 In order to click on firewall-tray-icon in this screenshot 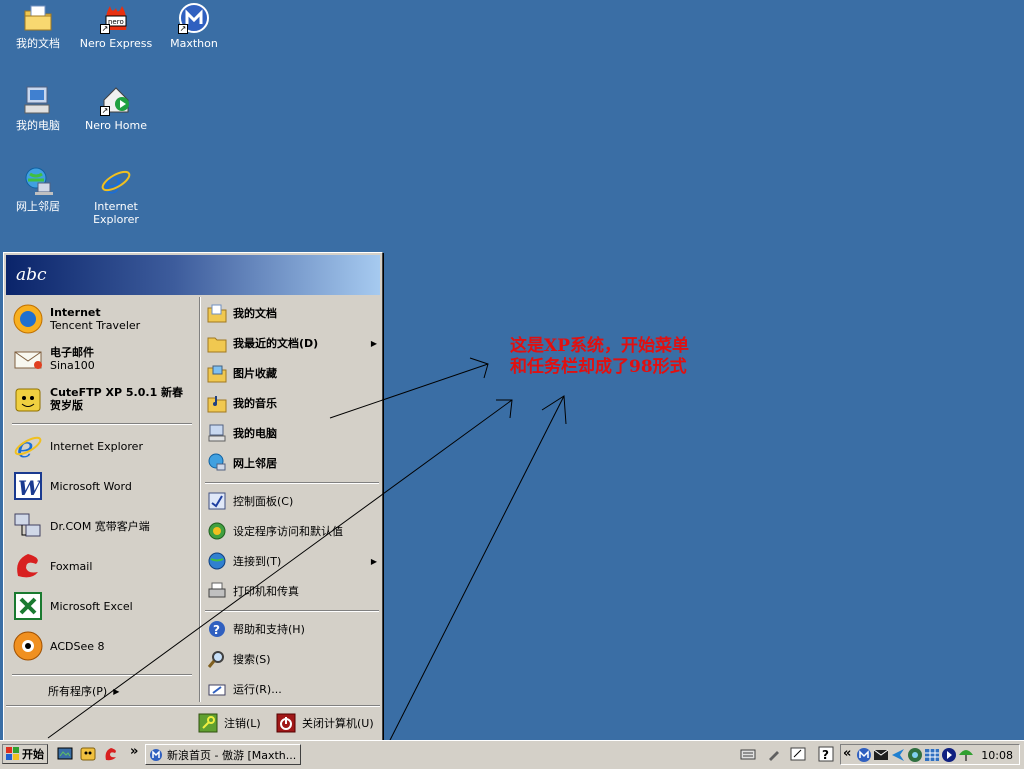, I will do `click(932, 755)`.